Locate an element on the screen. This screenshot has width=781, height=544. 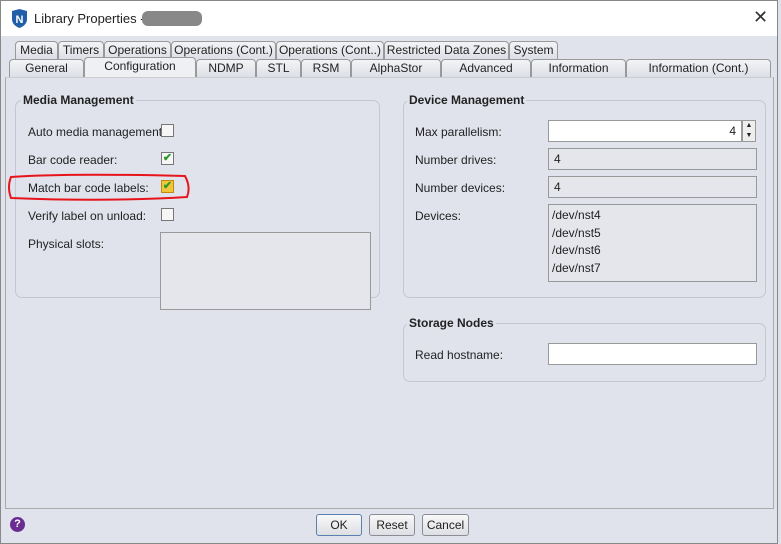
window-title: Library Properties - is located at coordinates (89, 18).